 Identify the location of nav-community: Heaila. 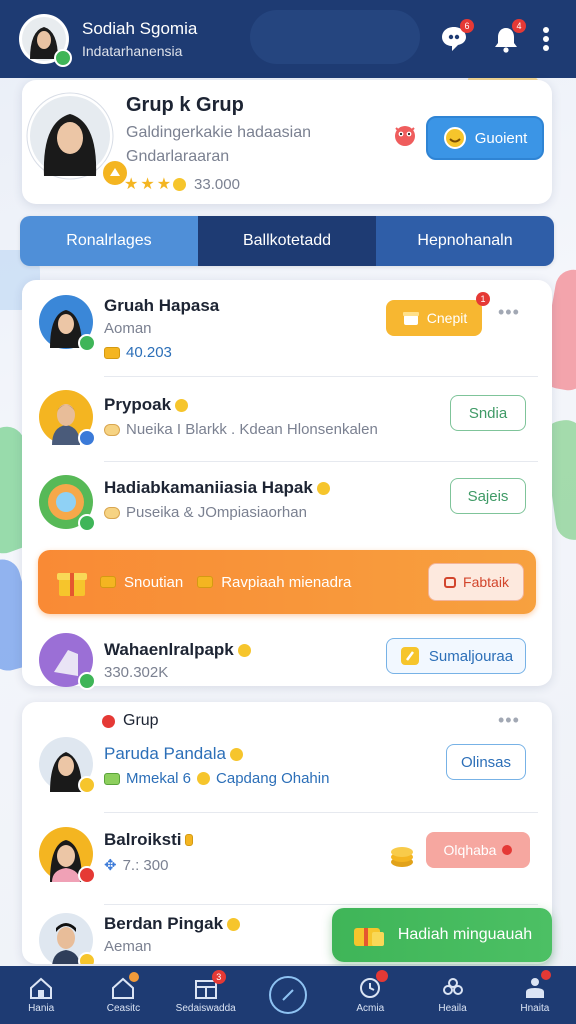
(452, 995).